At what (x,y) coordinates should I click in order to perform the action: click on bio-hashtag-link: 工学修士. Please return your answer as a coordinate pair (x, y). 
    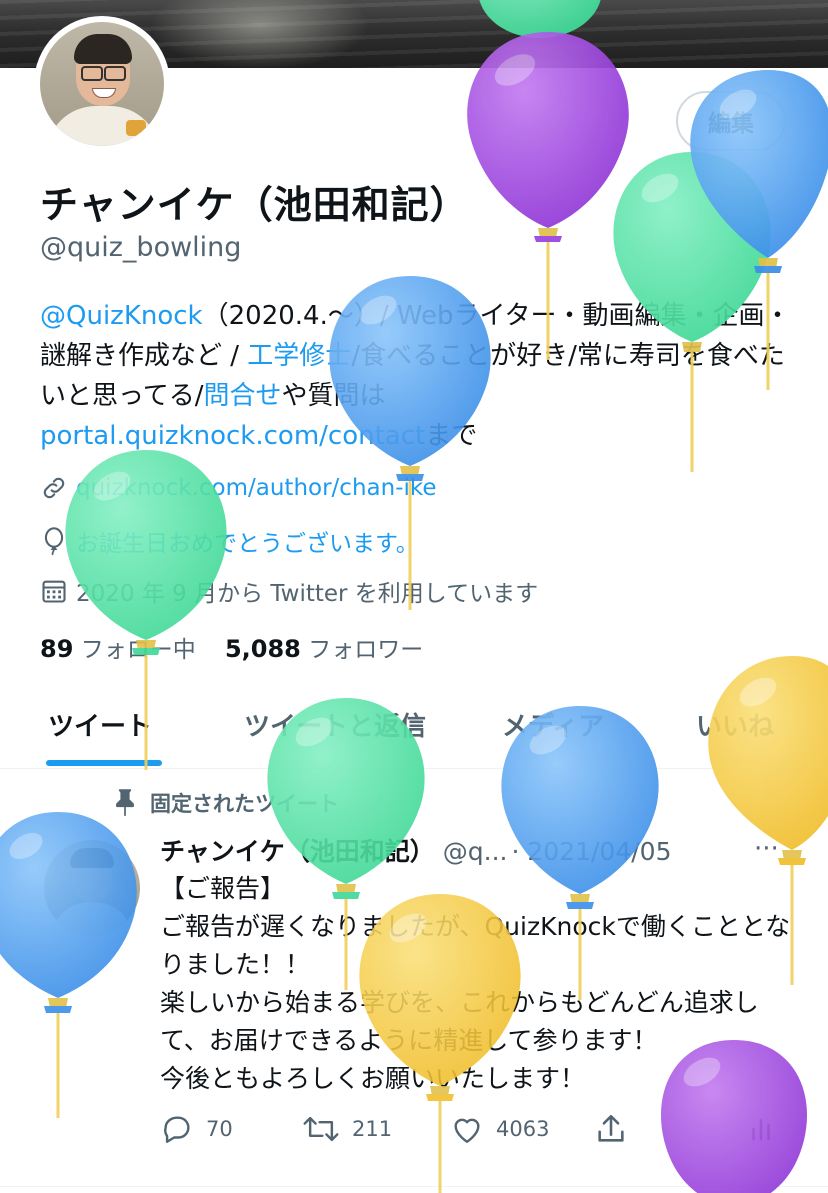
    Looking at the image, I should click on (299, 356).